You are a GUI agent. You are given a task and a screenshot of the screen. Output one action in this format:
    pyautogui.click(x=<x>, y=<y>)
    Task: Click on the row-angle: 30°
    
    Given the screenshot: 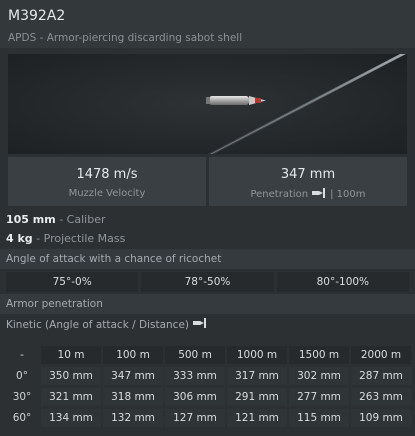 What is the action you would take?
    pyautogui.click(x=22, y=397)
    